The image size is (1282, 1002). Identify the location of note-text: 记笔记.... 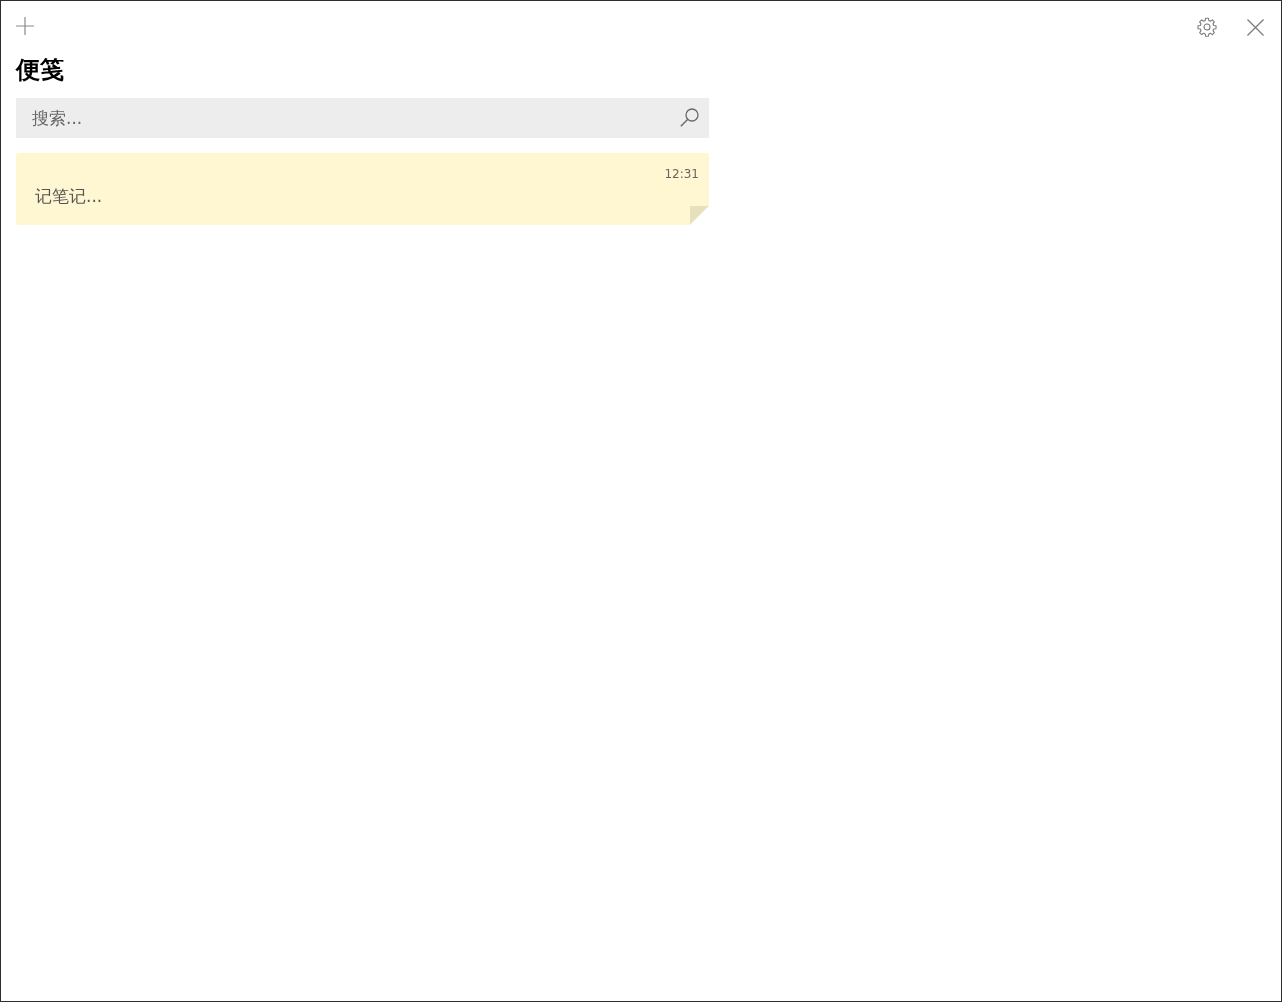
(69, 196).